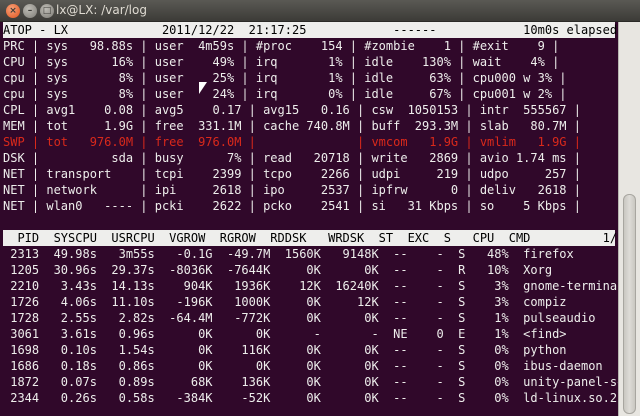  I want to click on terminal-scrollbar, so click(629, 219).